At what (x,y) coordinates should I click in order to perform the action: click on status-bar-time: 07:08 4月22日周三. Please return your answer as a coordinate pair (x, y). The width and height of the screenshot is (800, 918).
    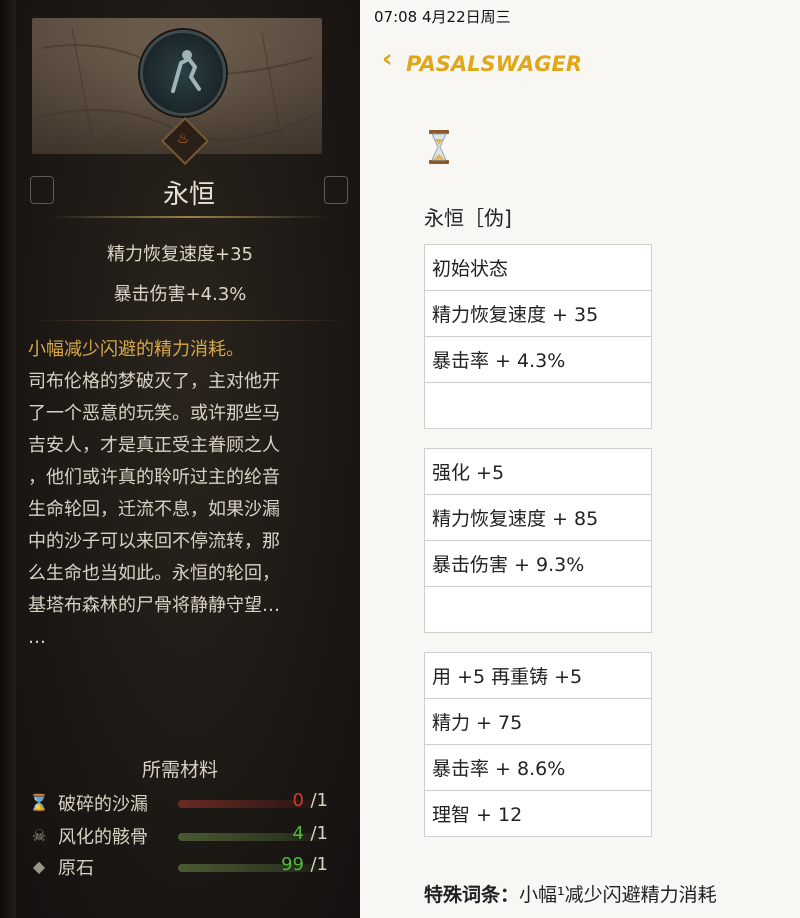
    Looking at the image, I should click on (442, 17).